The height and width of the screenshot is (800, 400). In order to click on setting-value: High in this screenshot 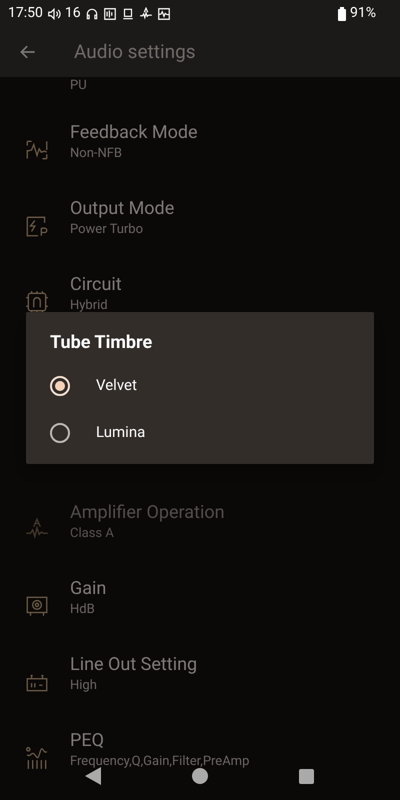, I will do `click(84, 686)`.